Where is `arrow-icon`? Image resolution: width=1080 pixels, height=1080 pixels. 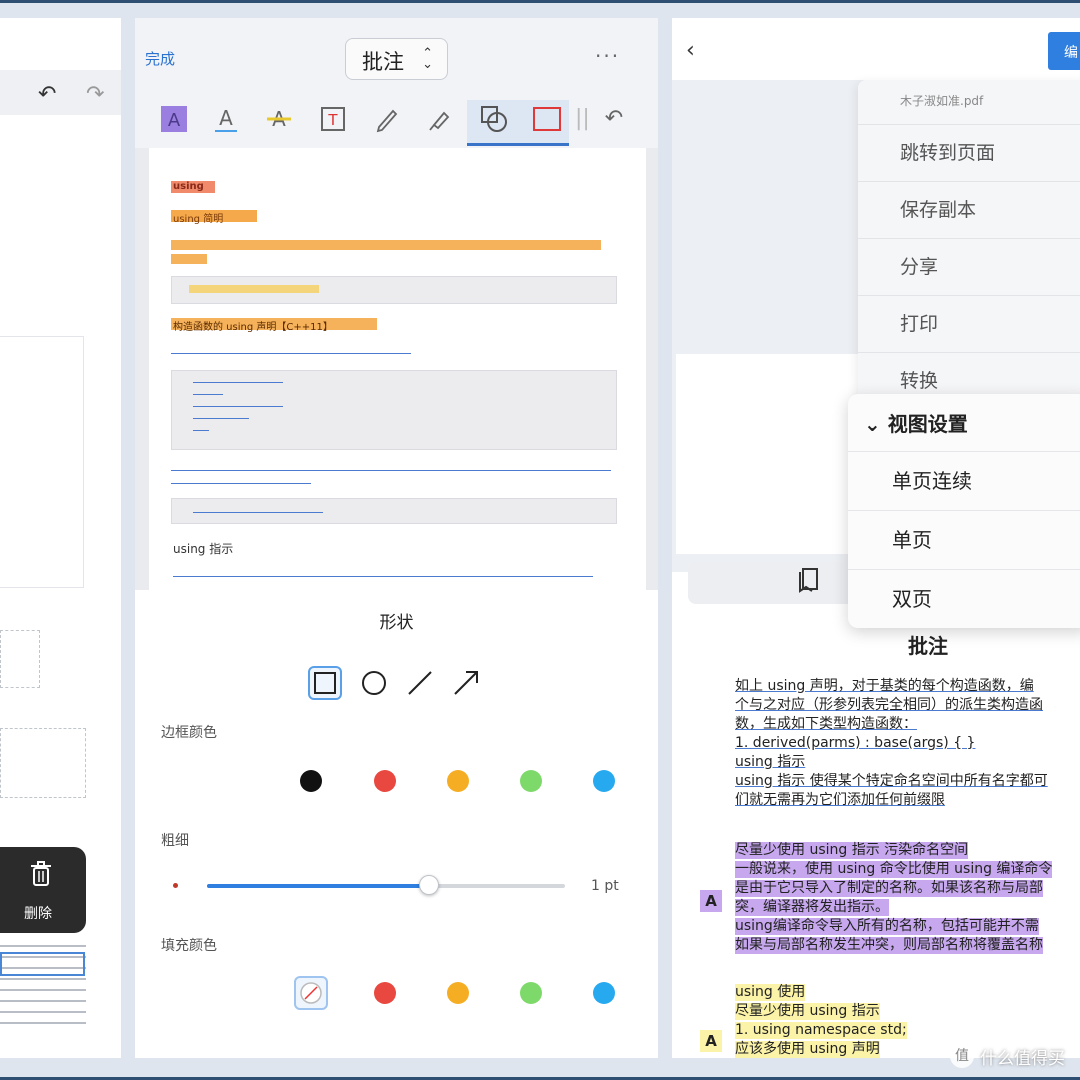 arrow-icon is located at coordinates (466, 683).